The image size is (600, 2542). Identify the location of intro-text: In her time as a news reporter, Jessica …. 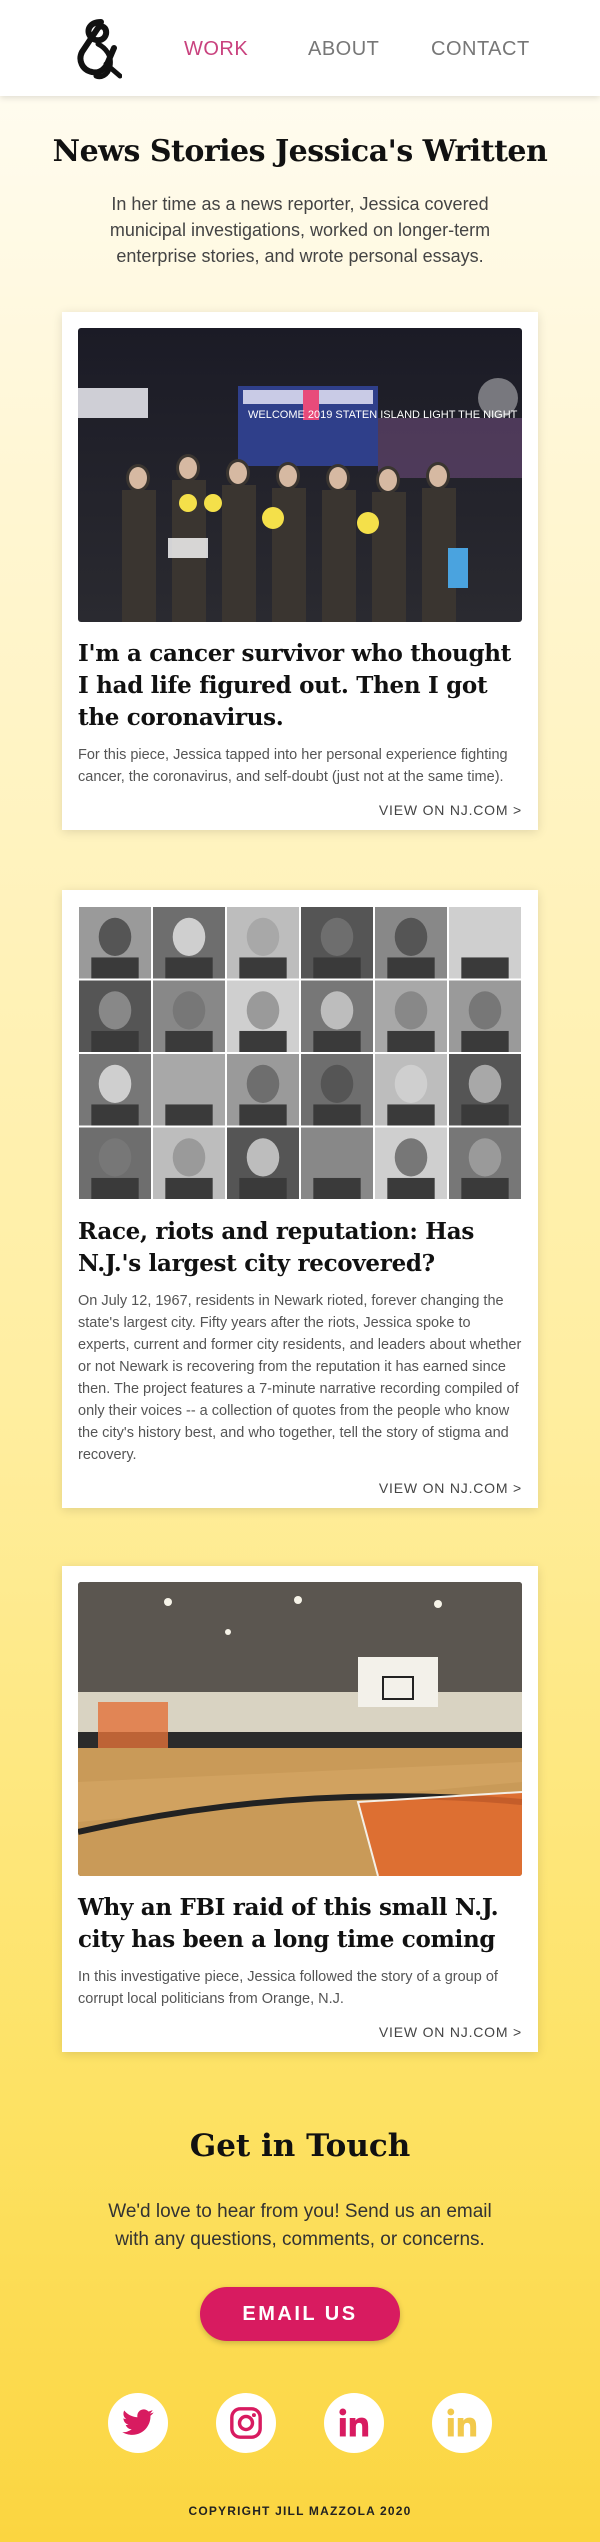
(300, 230).